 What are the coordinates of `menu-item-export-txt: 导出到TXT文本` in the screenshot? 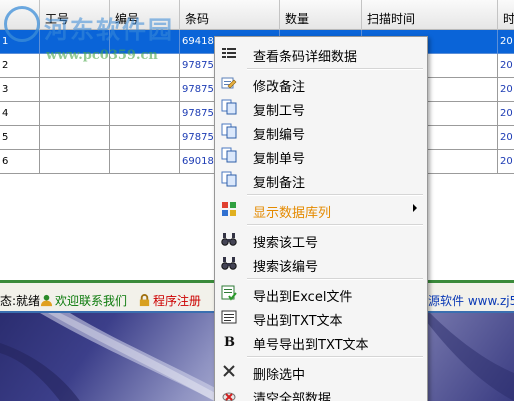 It's located at (321, 317).